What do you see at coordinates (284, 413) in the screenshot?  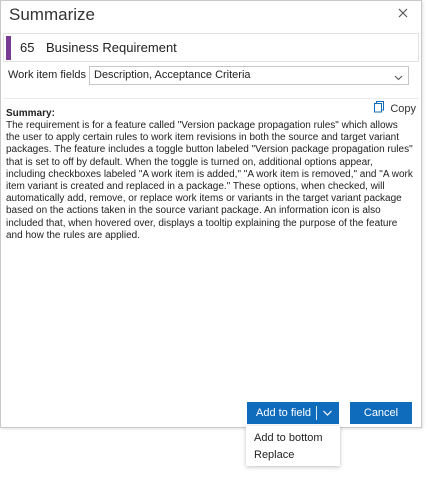 I see `add-to-field-label: Add to field` at bounding box center [284, 413].